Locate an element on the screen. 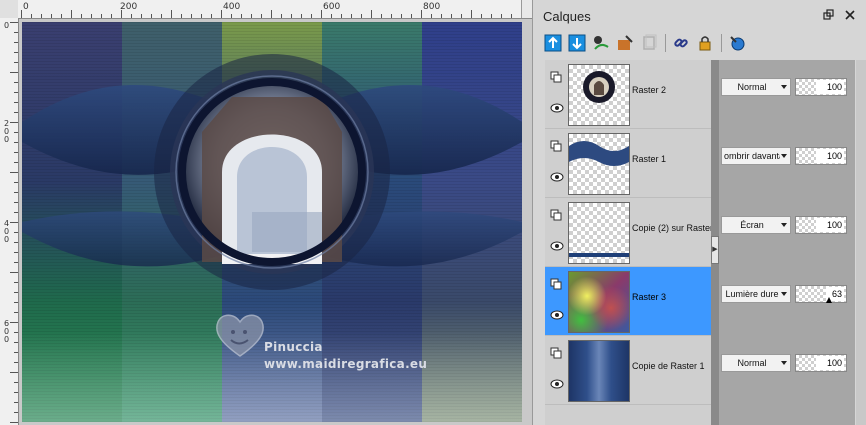  new-mask-layer-icon is located at coordinates (601, 43).